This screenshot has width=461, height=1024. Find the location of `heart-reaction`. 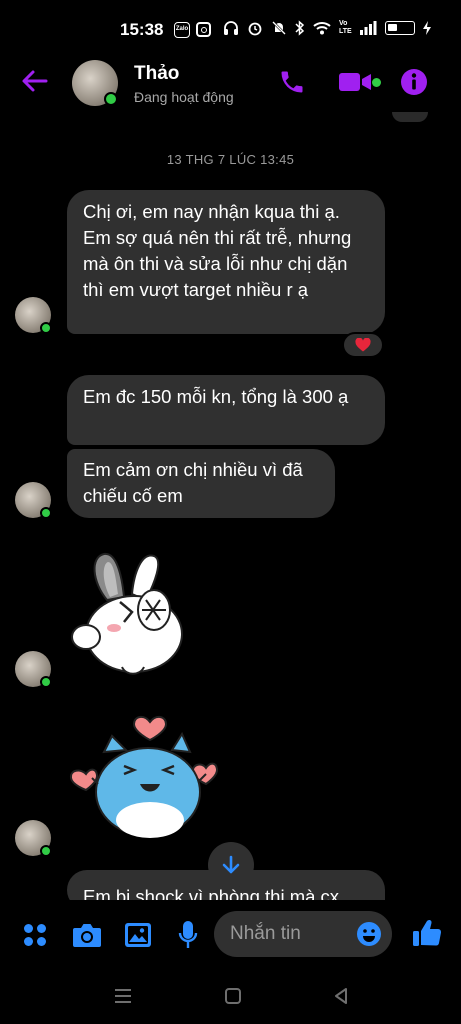

heart-reaction is located at coordinates (363, 345).